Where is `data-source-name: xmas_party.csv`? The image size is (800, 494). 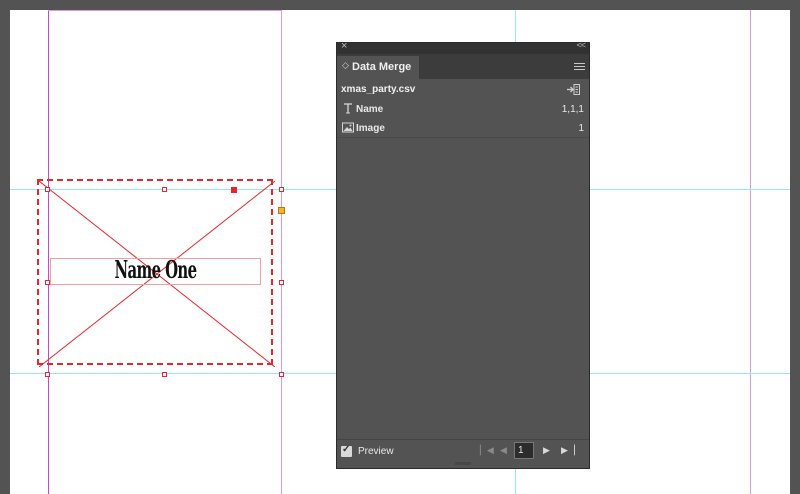 data-source-name: xmas_party.csv is located at coordinates (378, 89).